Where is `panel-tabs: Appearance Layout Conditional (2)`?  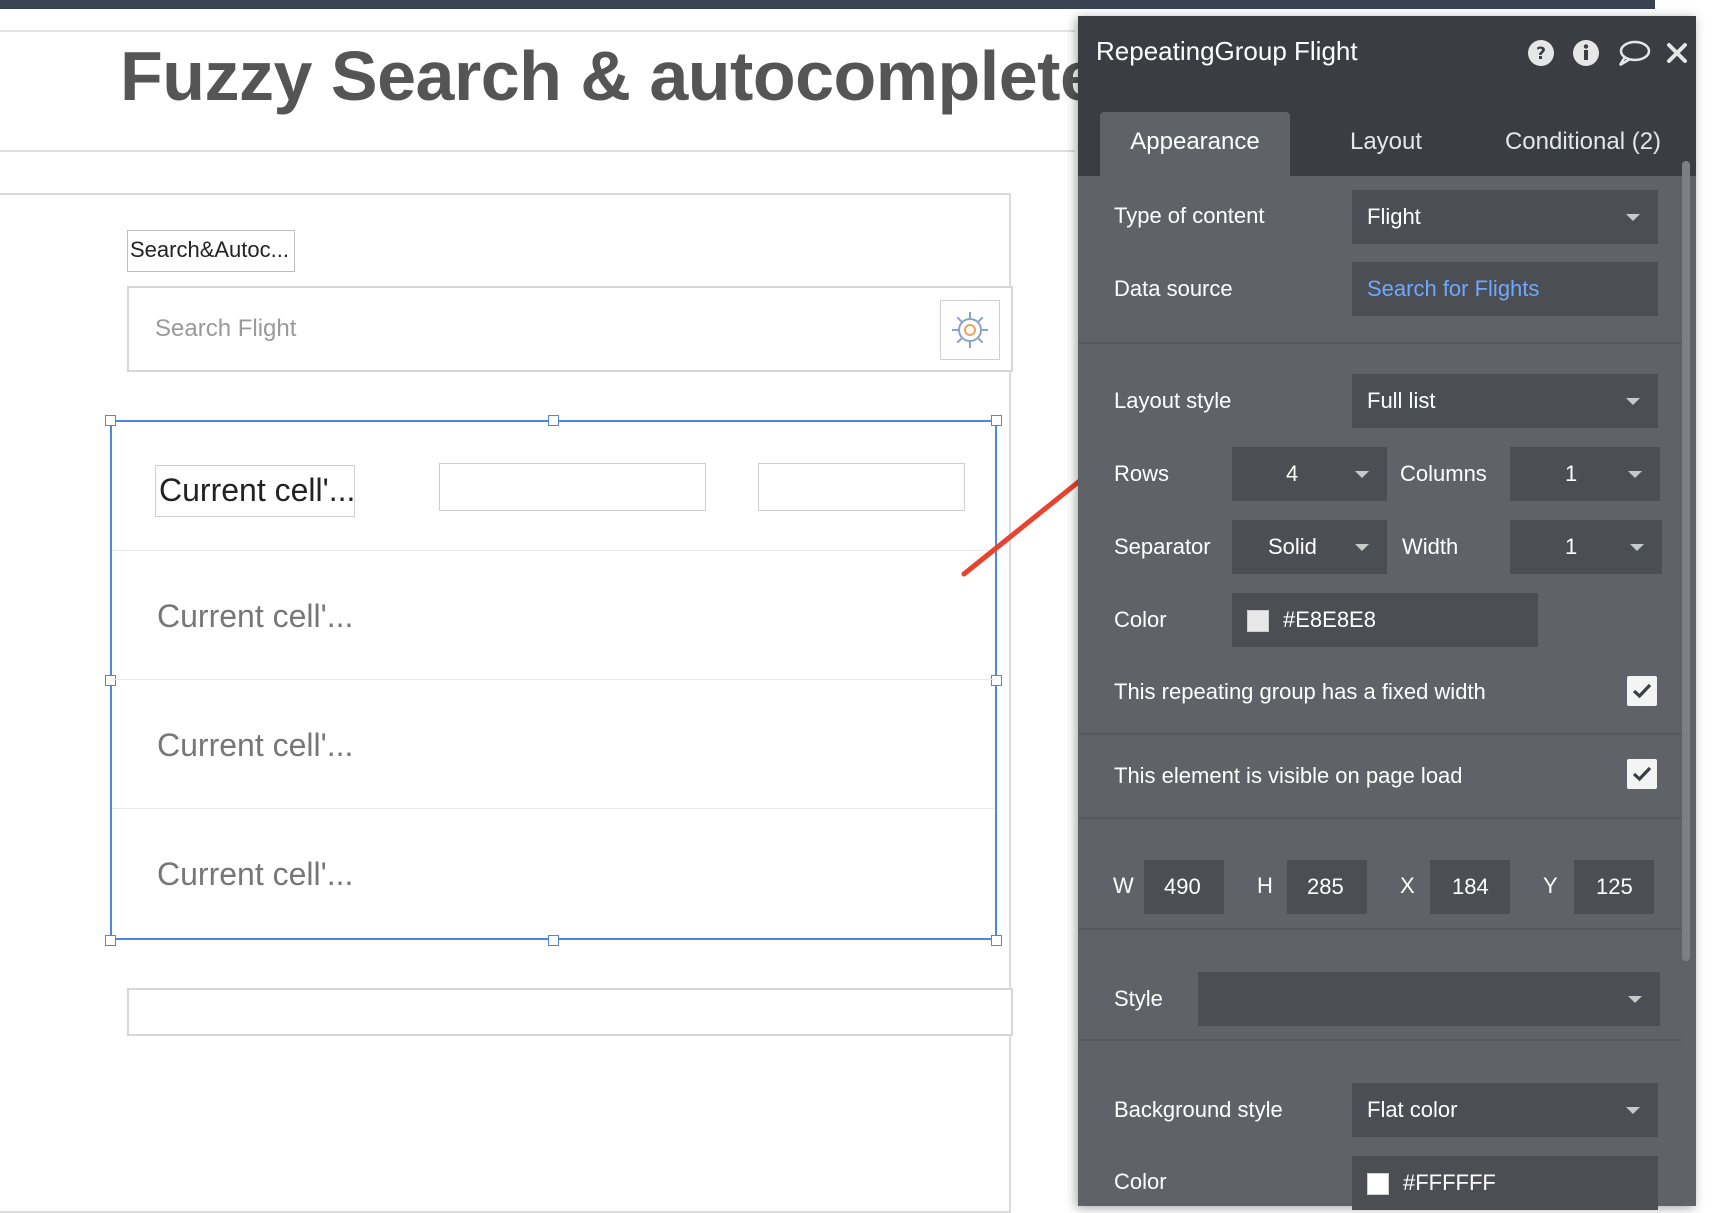
panel-tabs: Appearance Layout Conditional (2) is located at coordinates (1387, 131).